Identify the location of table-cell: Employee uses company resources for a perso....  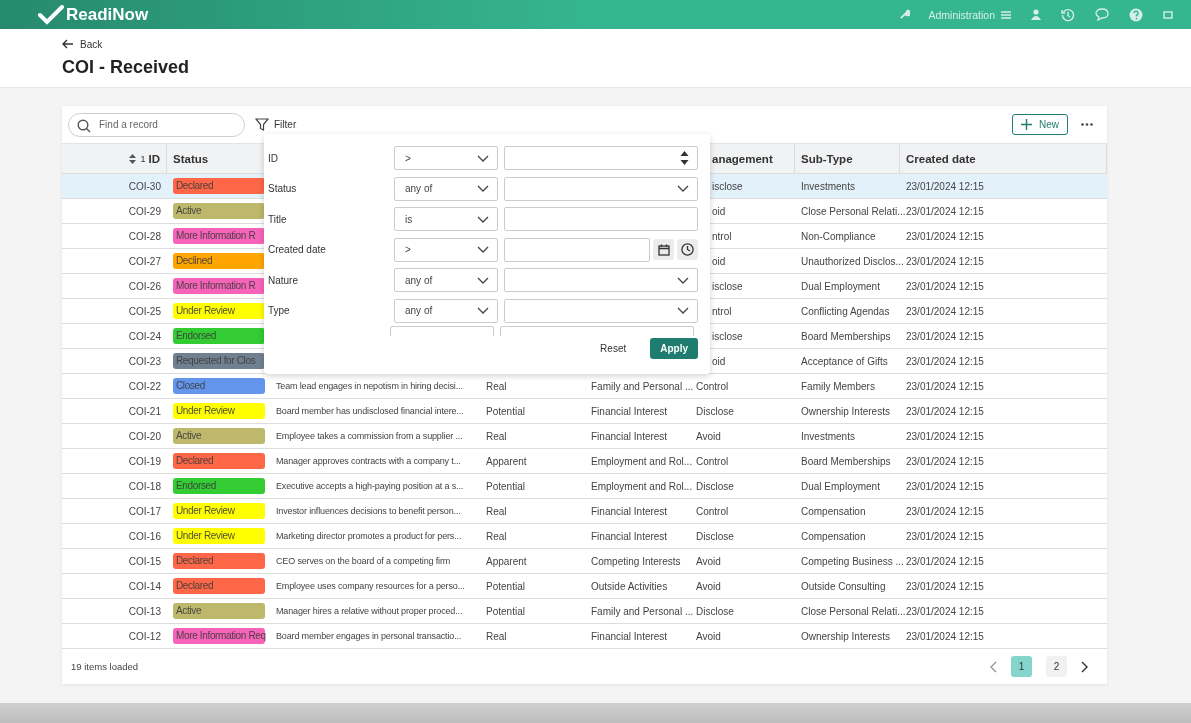
(370, 586).